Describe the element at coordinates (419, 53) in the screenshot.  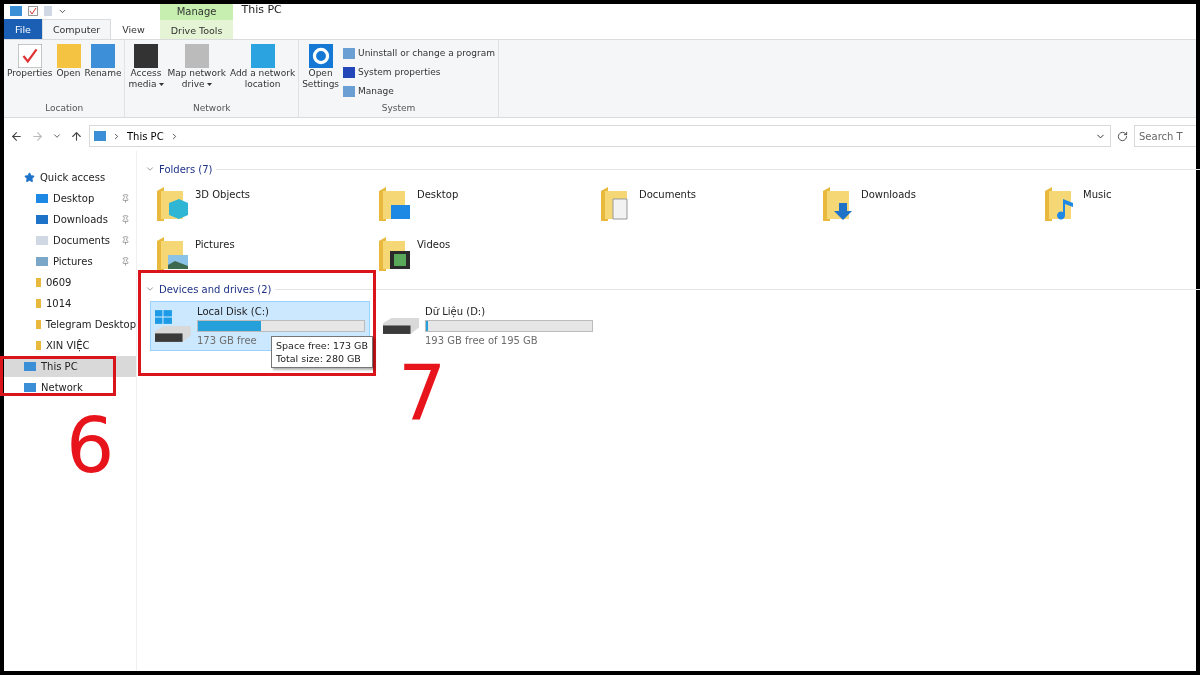
I see `ribbon-button: Uninstall or change a program` at that location.